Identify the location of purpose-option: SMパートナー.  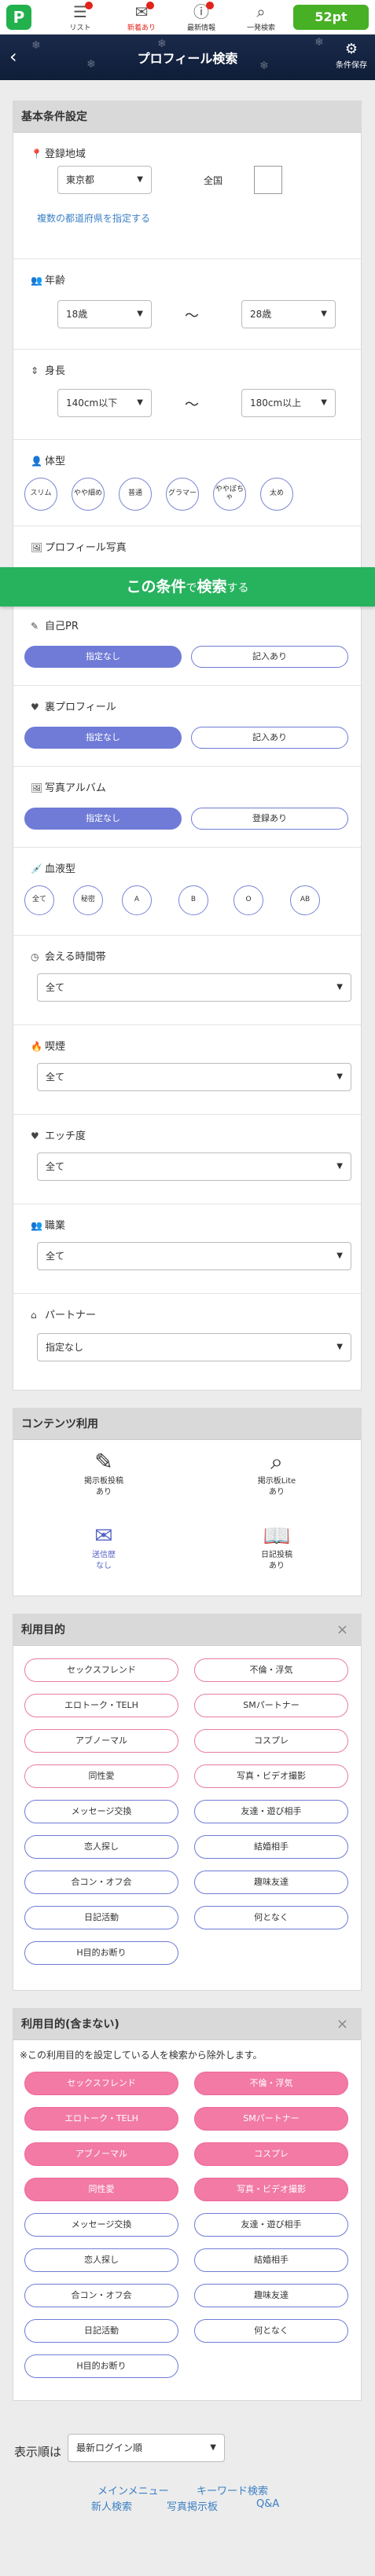
(271, 1705).